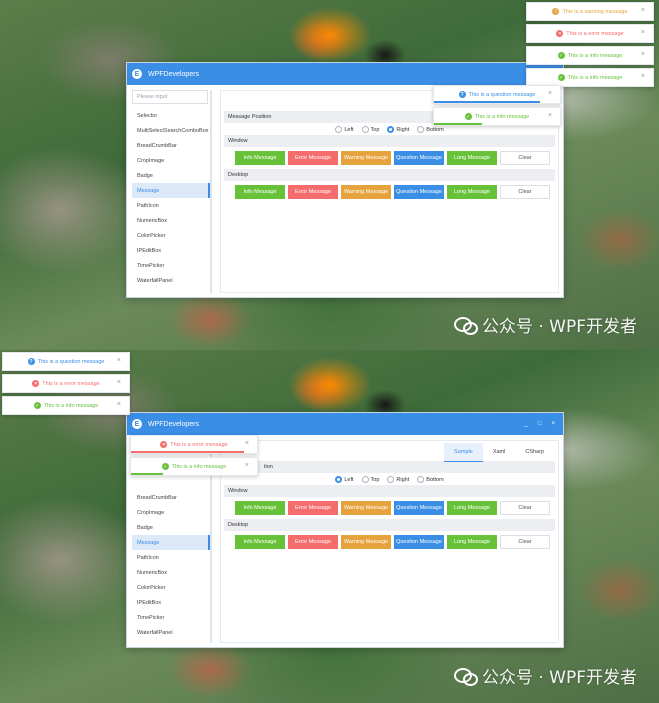  I want to click on section-header-position: tion, so click(389, 467).